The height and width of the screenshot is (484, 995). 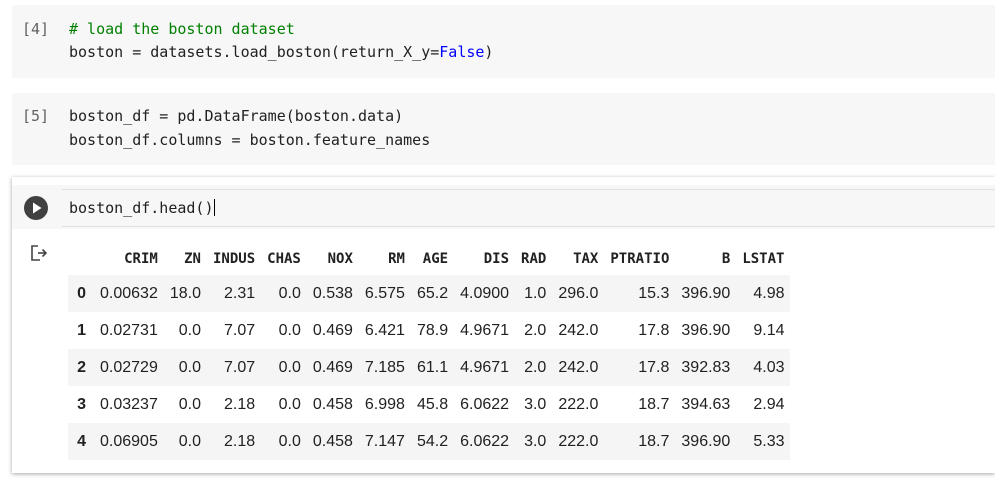 What do you see at coordinates (384, 367) in the screenshot?
I see `table-cell-rm: 7.185` at bounding box center [384, 367].